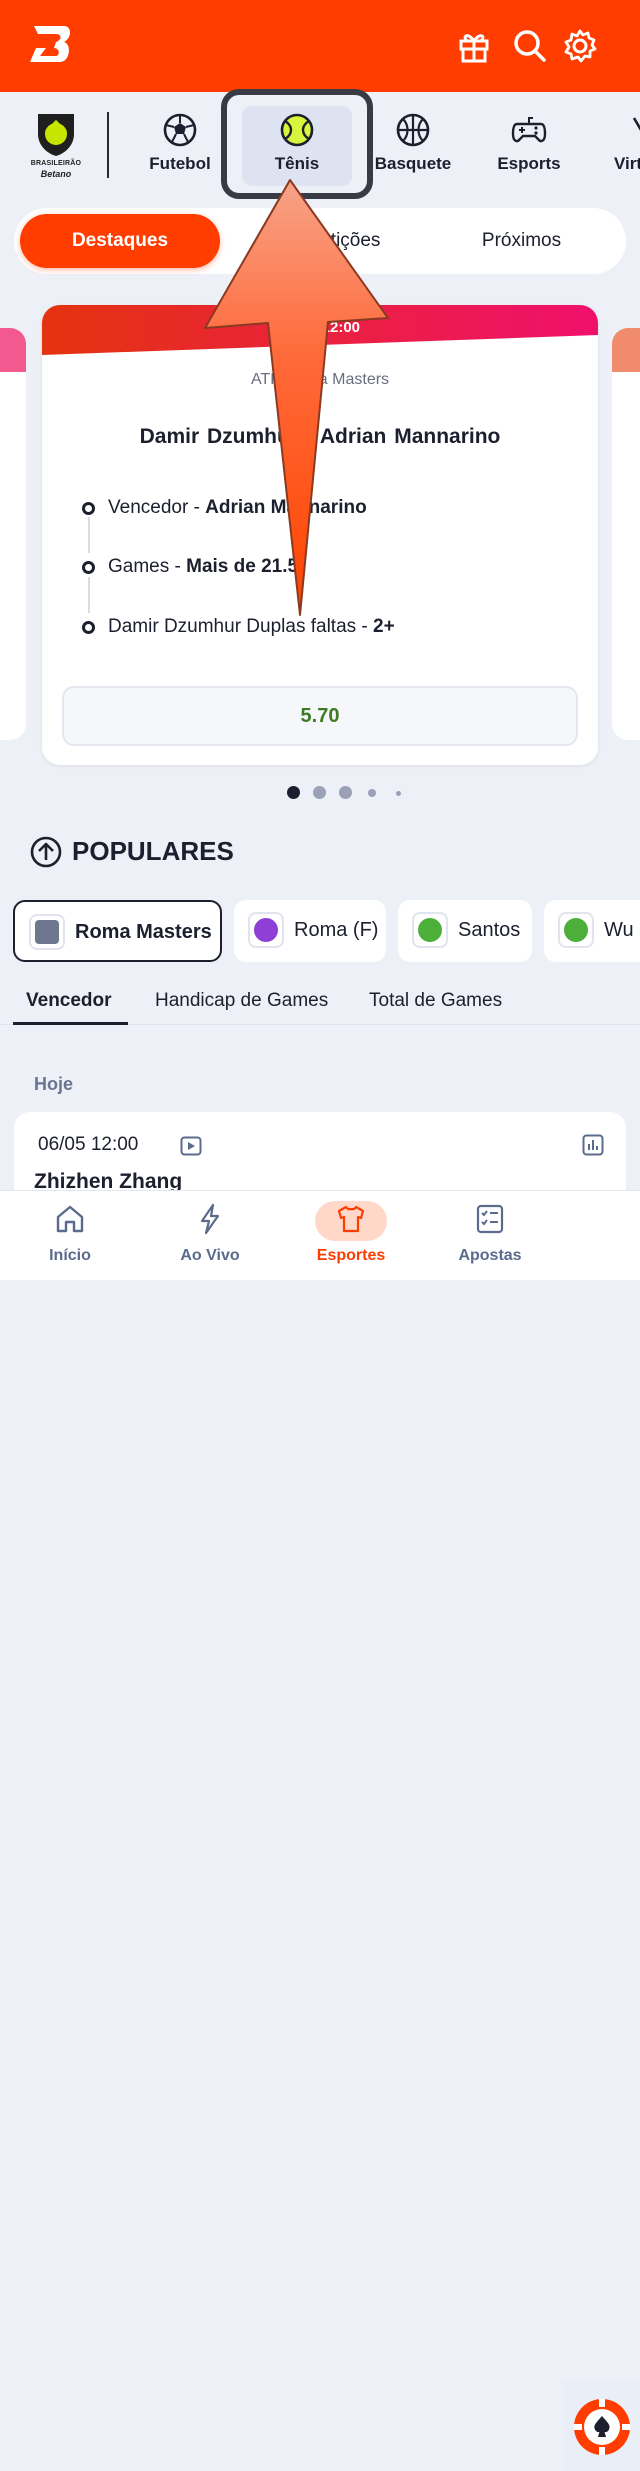 The height and width of the screenshot is (2471, 640). I want to click on chip-santos: Santos, so click(465, 931).